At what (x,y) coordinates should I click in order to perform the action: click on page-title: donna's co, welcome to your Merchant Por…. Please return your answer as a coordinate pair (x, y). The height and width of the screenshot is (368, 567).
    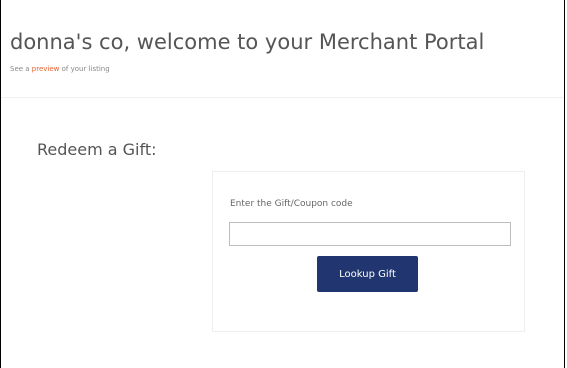
    Looking at the image, I should click on (247, 42).